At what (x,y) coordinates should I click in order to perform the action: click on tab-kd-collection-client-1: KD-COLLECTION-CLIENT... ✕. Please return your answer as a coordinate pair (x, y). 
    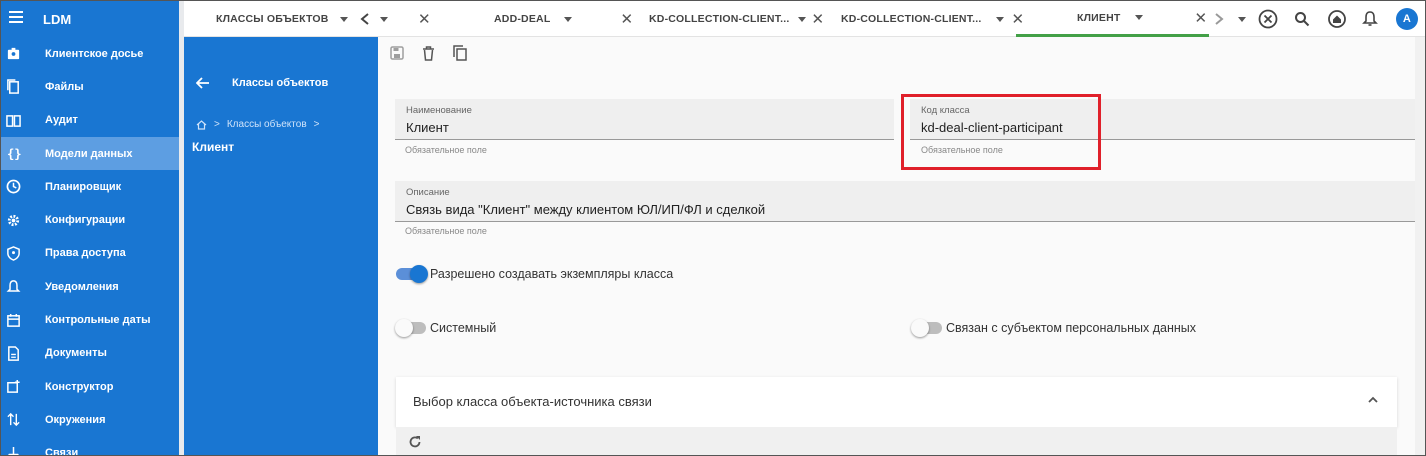
    Looking at the image, I should click on (736, 19).